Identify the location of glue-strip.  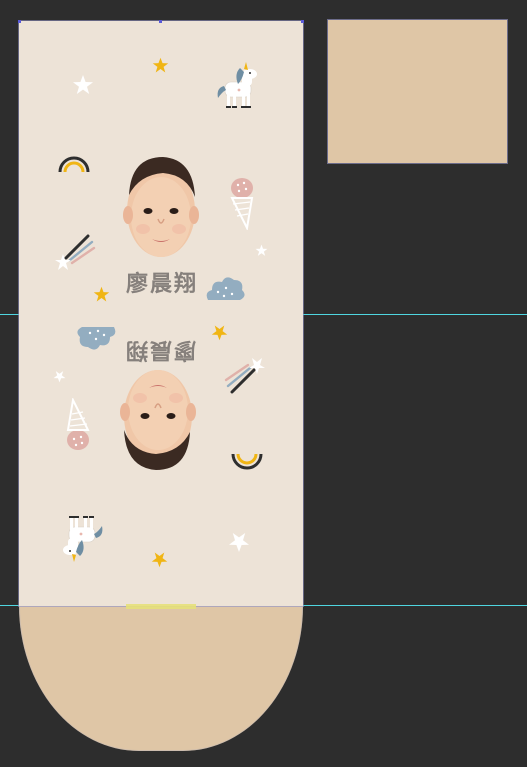
(161, 606).